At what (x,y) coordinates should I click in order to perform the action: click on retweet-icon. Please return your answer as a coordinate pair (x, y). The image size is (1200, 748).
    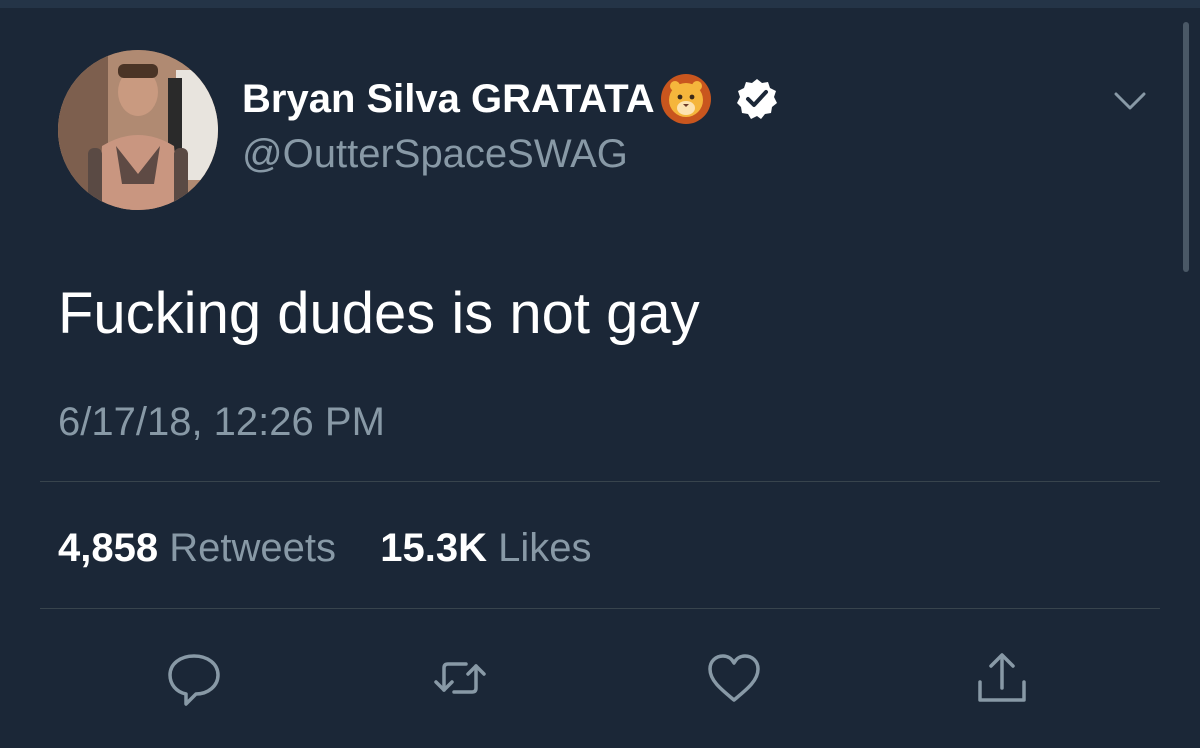
    Looking at the image, I should click on (460, 678).